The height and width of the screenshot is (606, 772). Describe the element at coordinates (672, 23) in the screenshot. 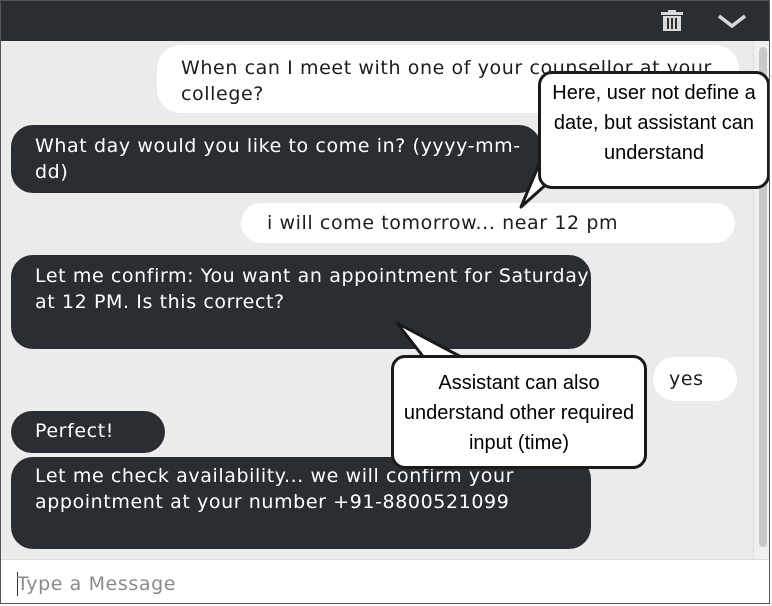

I see `trash-icon` at that location.